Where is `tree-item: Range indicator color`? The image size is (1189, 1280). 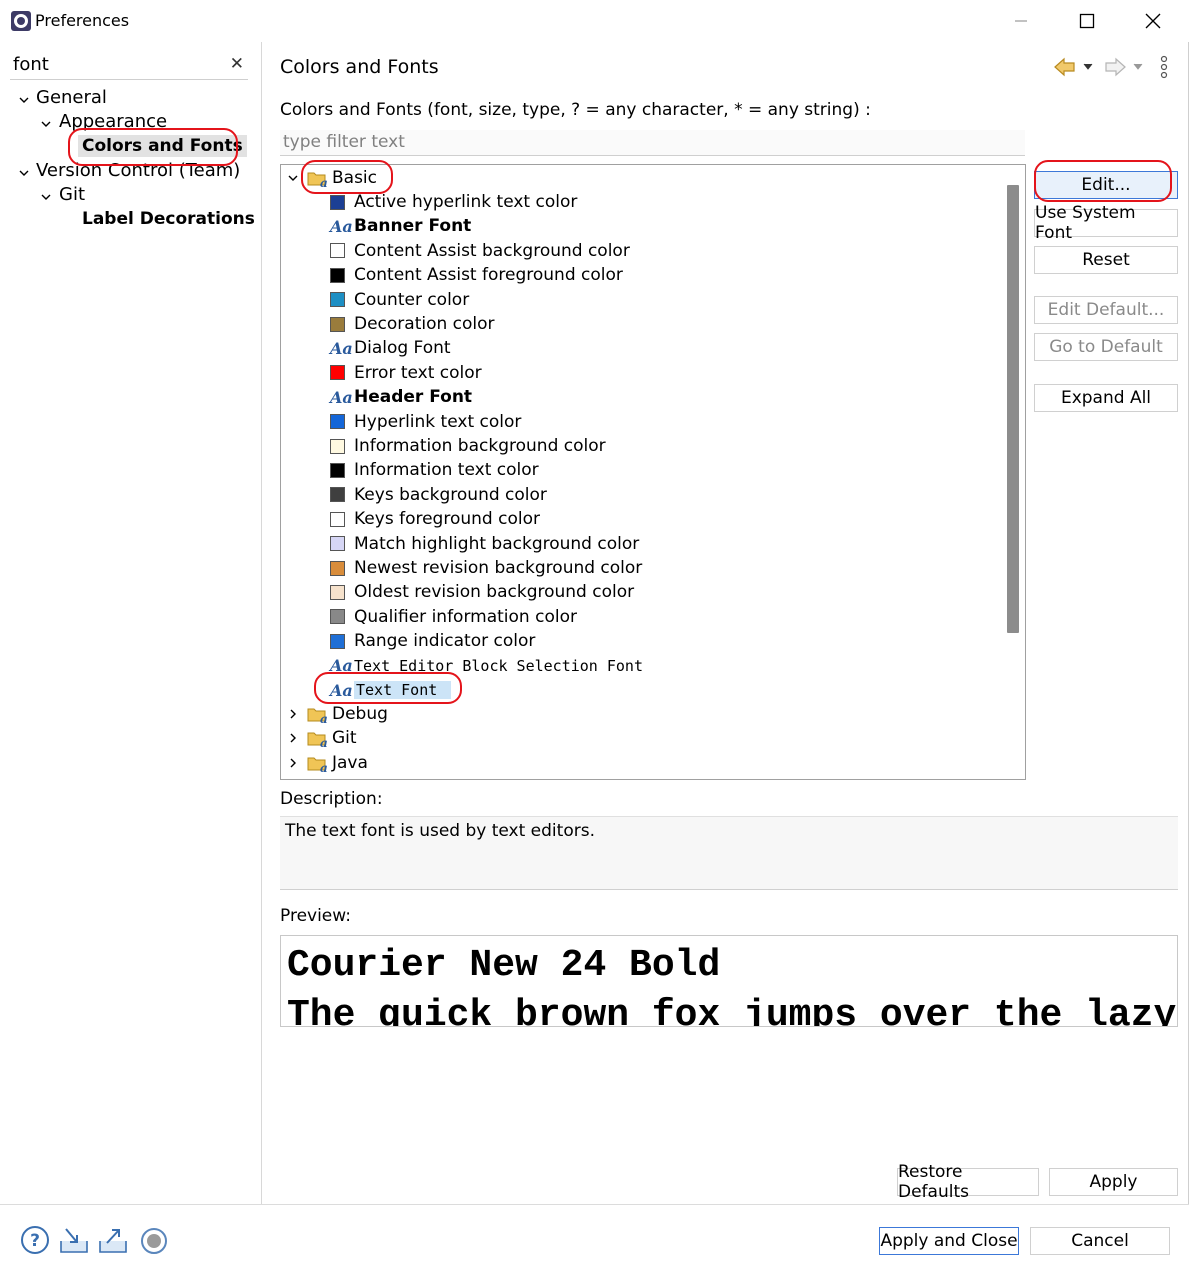 tree-item: Range indicator color is located at coordinates (432, 641).